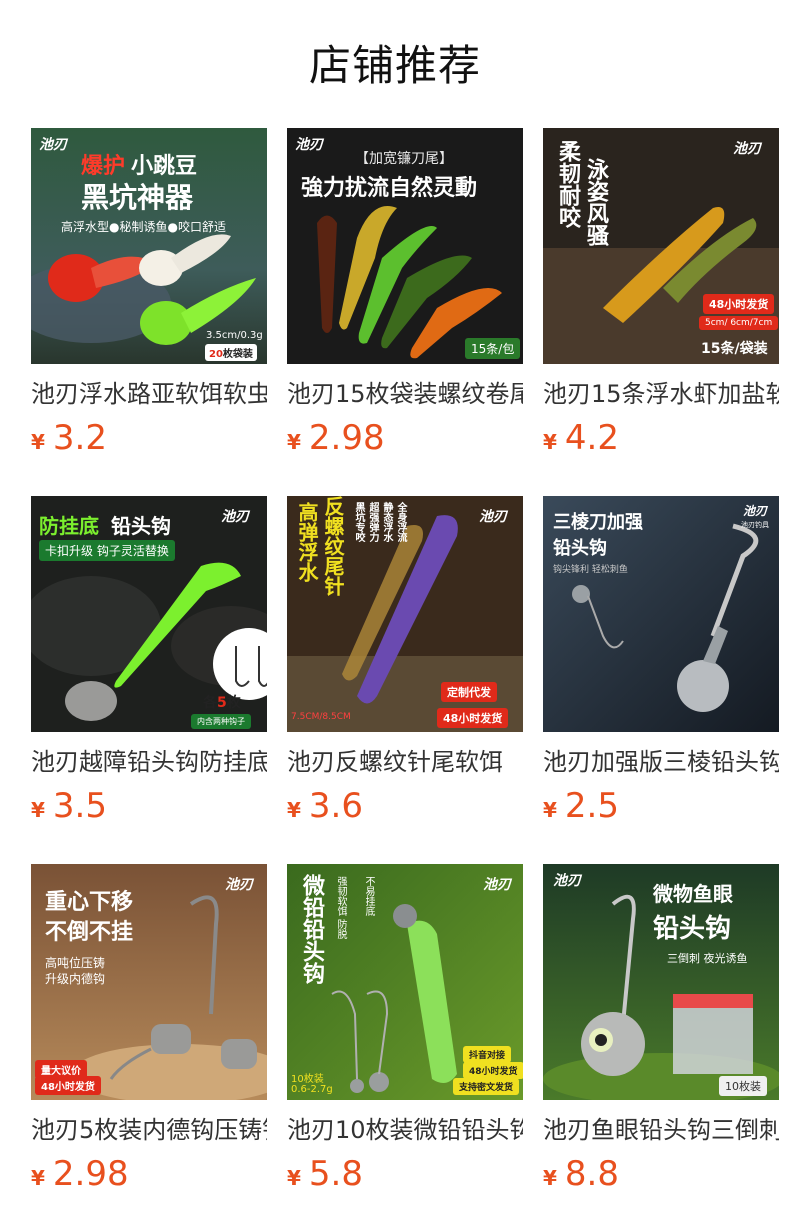 The width and height of the screenshot is (790, 1232). What do you see at coordinates (368, 896) in the screenshot?
I see `image-vertical-small: 不易挂底` at bounding box center [368, 896].